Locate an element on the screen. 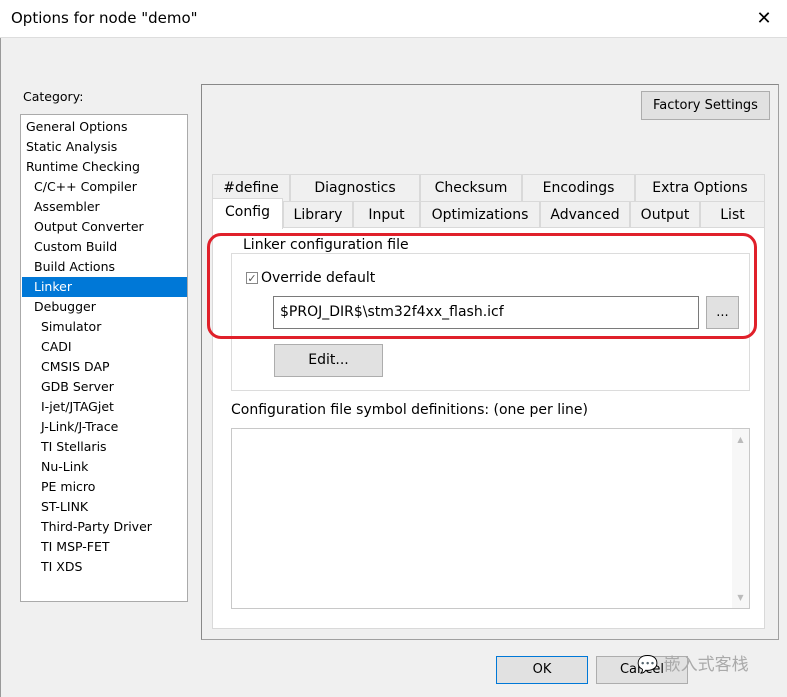  title-bar: Options for node "demo" ✕ is located at coordinates (393, 19).